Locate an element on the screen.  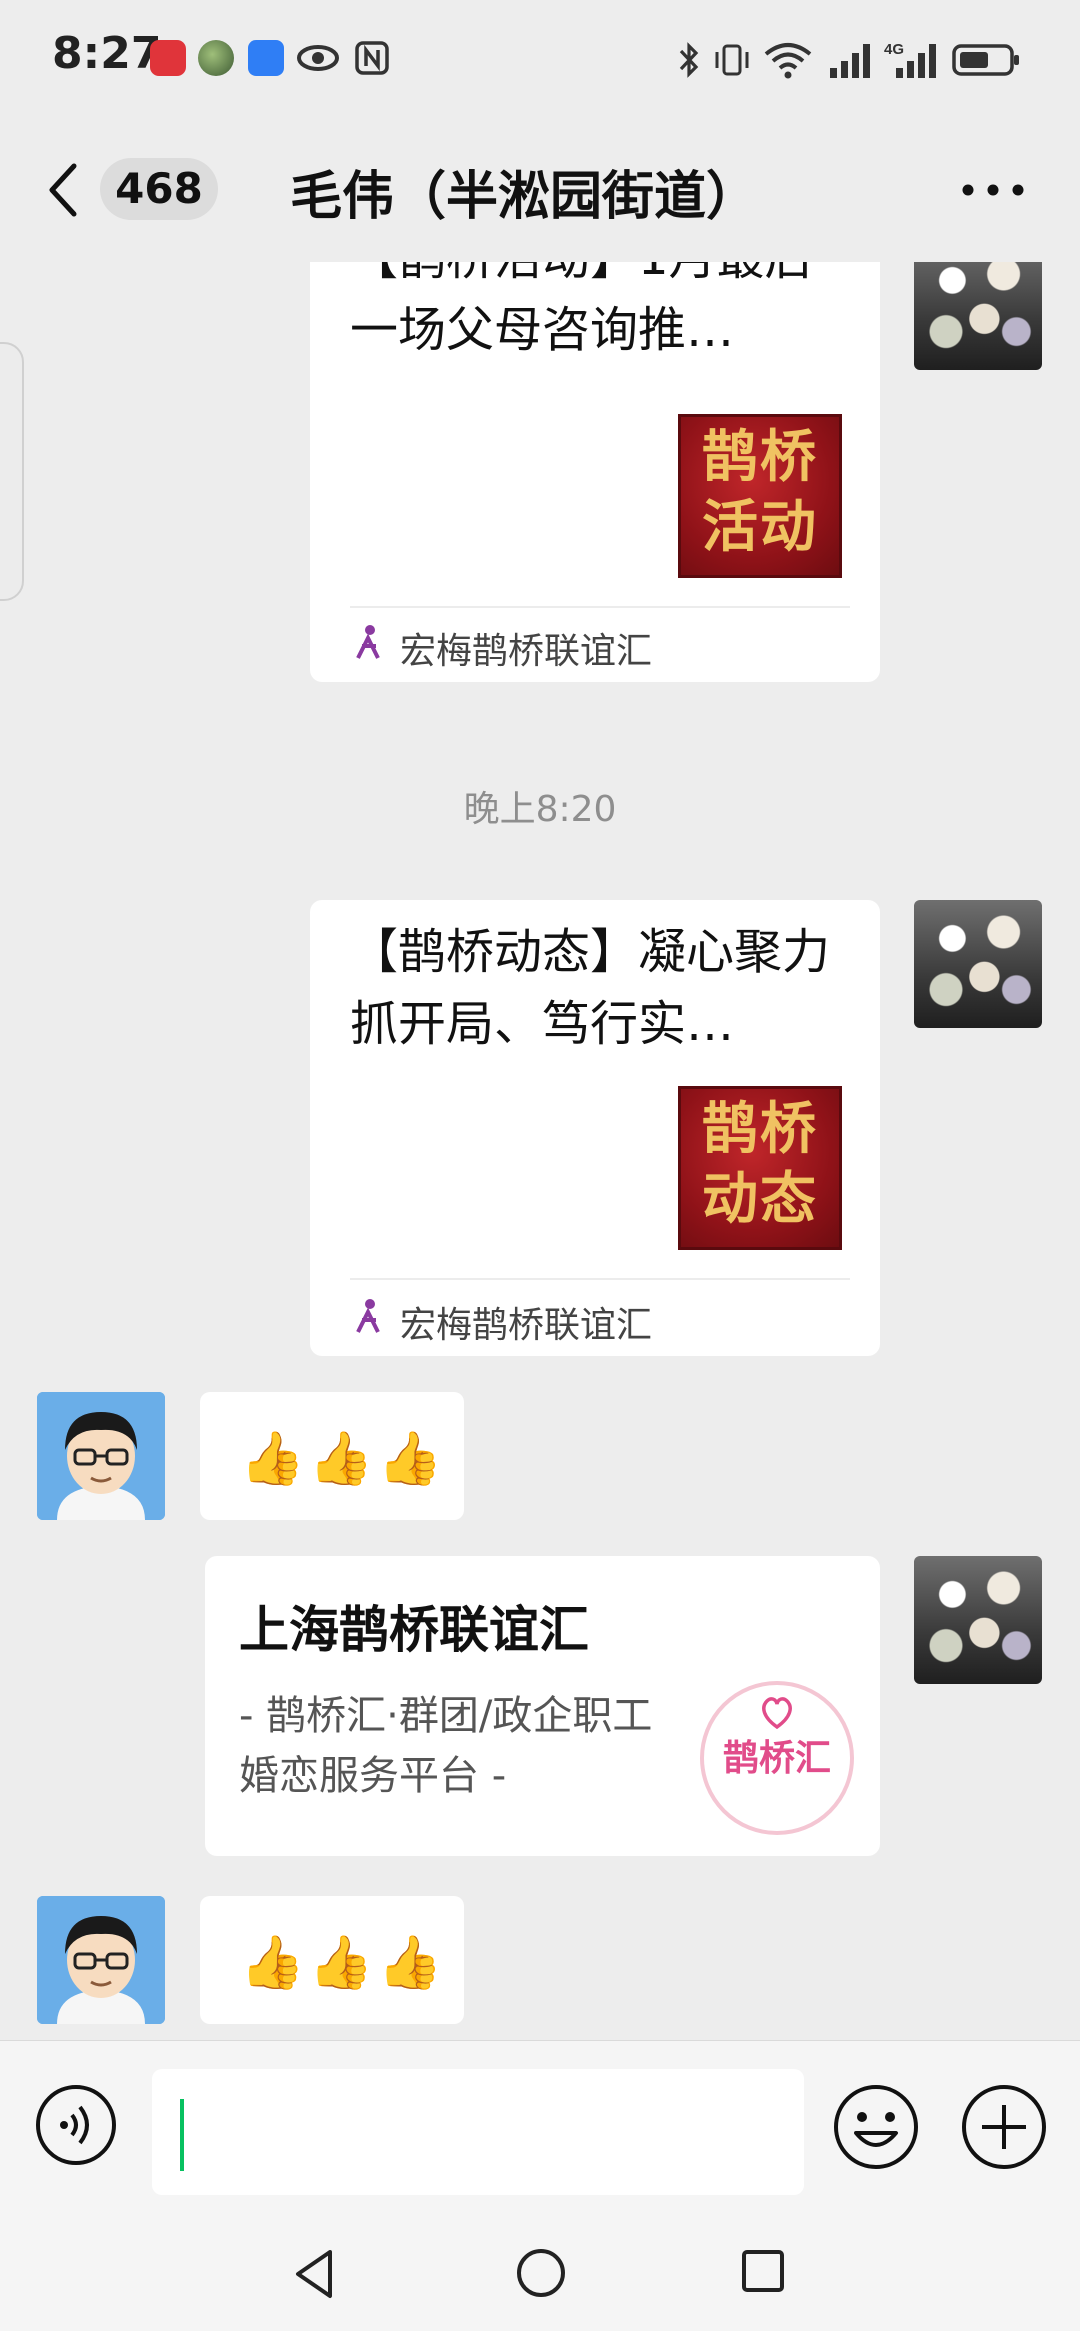
status-time: 8:27 is located at coordinates (107, 53).